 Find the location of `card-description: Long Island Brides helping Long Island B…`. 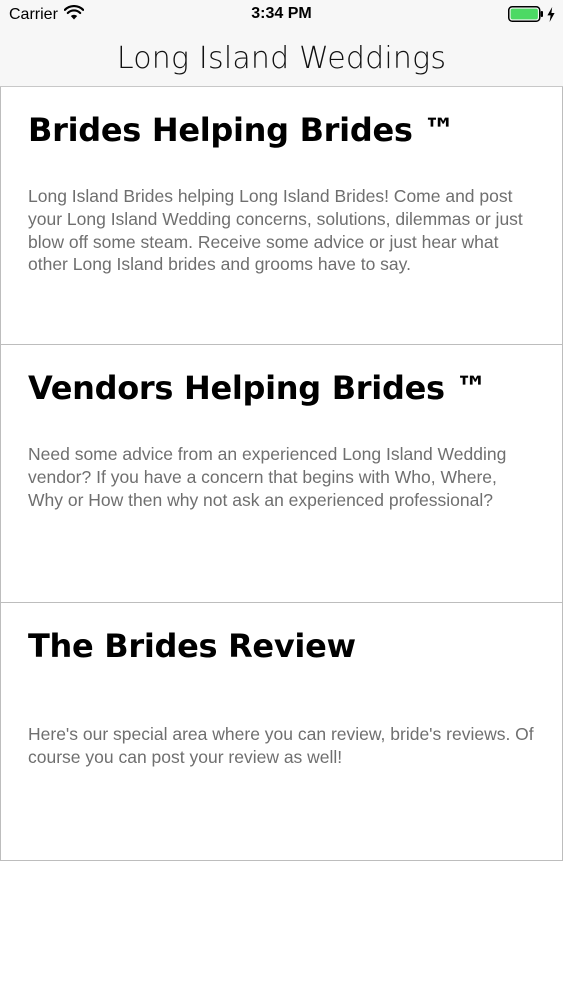

card-description: Long Island Brides helping Long Island B… is located at coordinates (275, 230).